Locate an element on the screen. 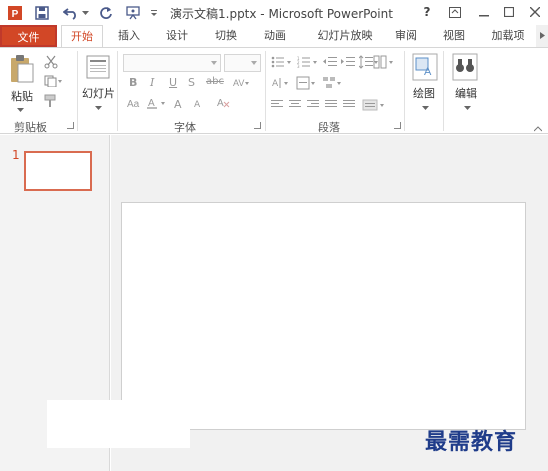 The image size is (548, 471). minimize-icon is located at coordinates (484, 12).